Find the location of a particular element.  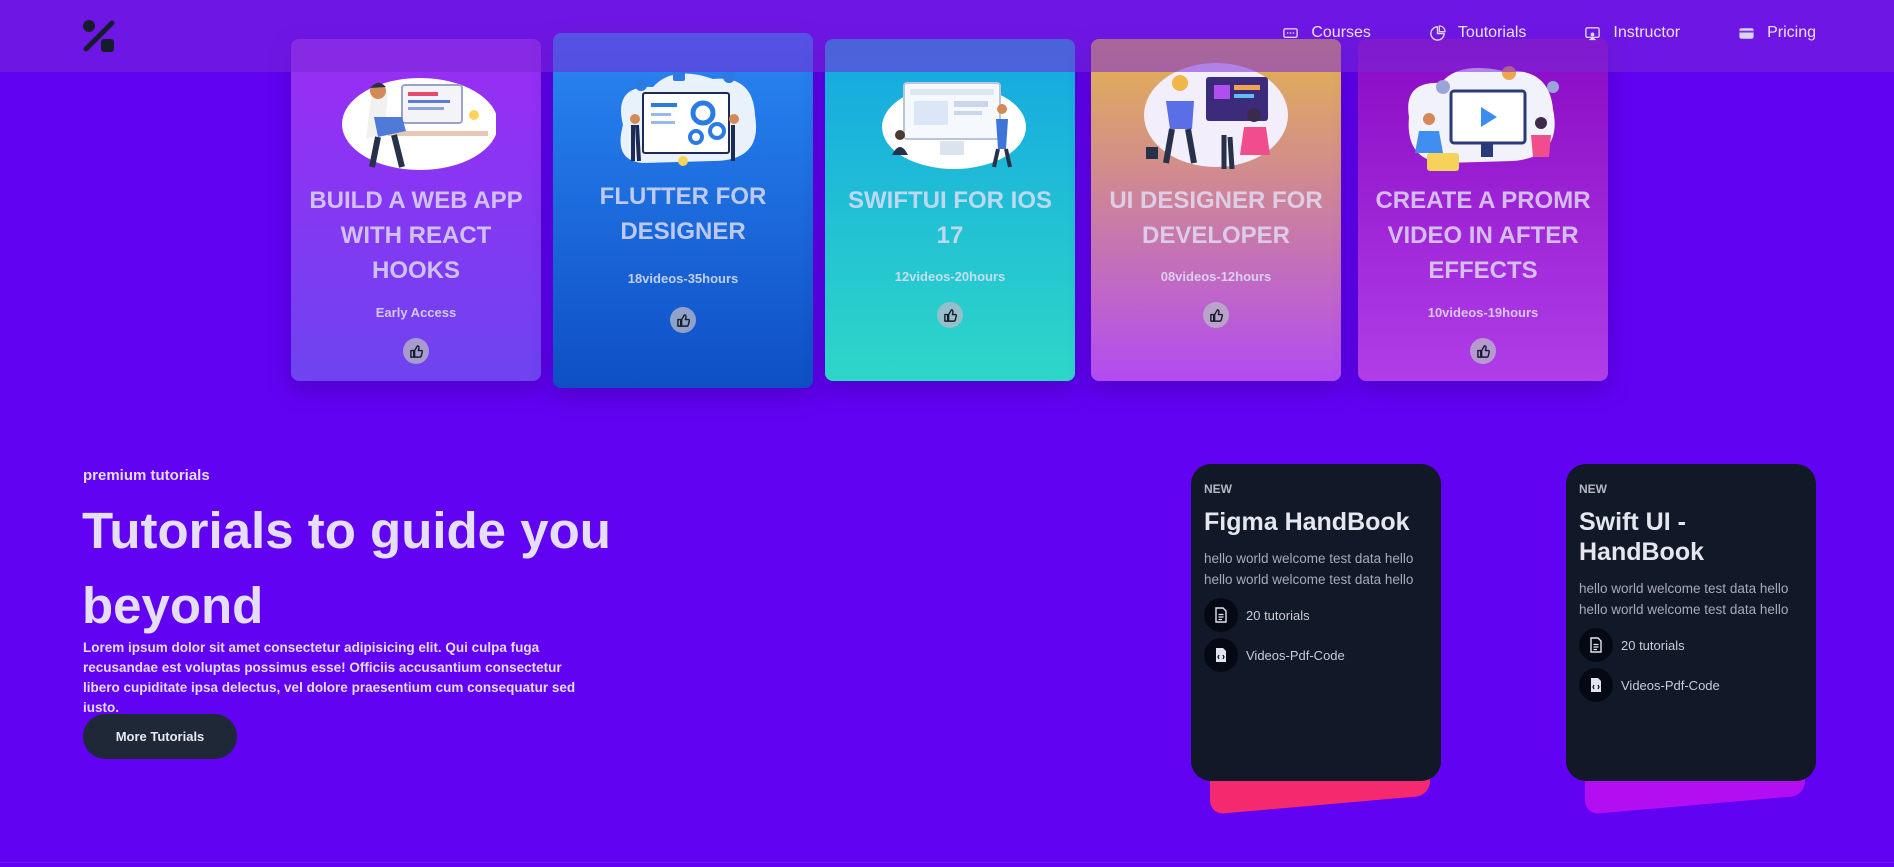

chalkboard-user-icon is located at coordinates (1593, 33).